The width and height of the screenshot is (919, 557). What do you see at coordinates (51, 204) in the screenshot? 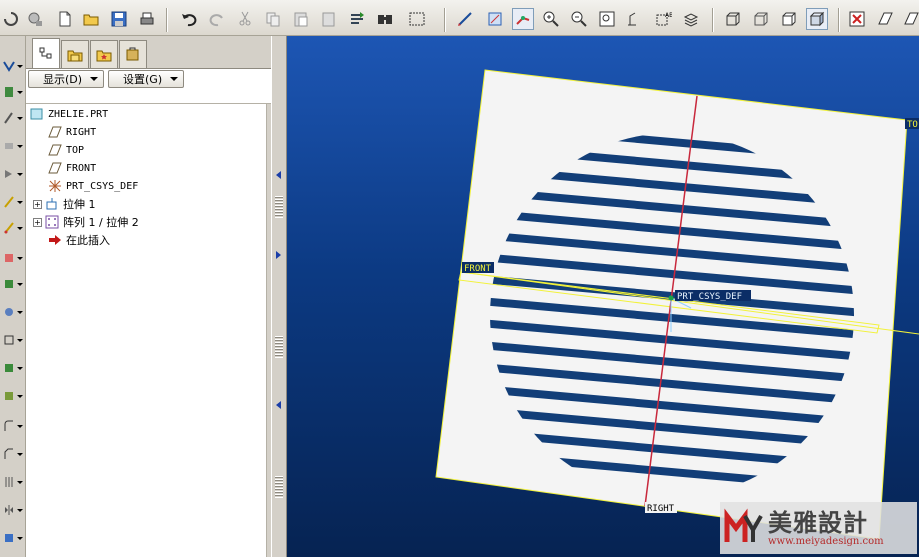
I see `extrude-icon` at bounding box center [51, 204].